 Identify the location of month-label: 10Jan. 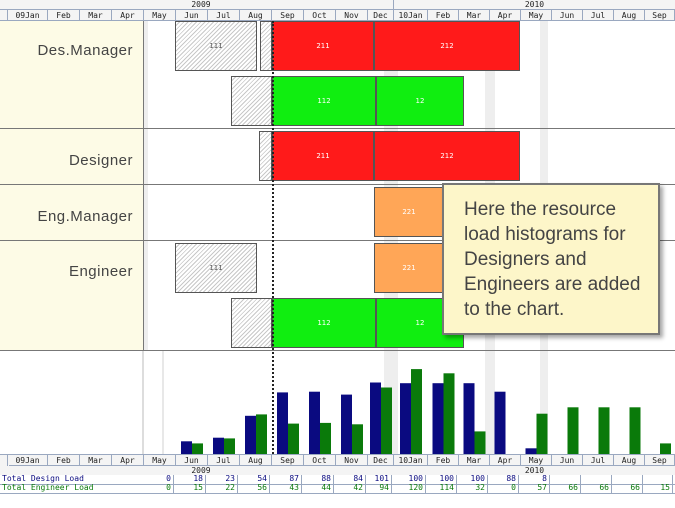
(411, 15).